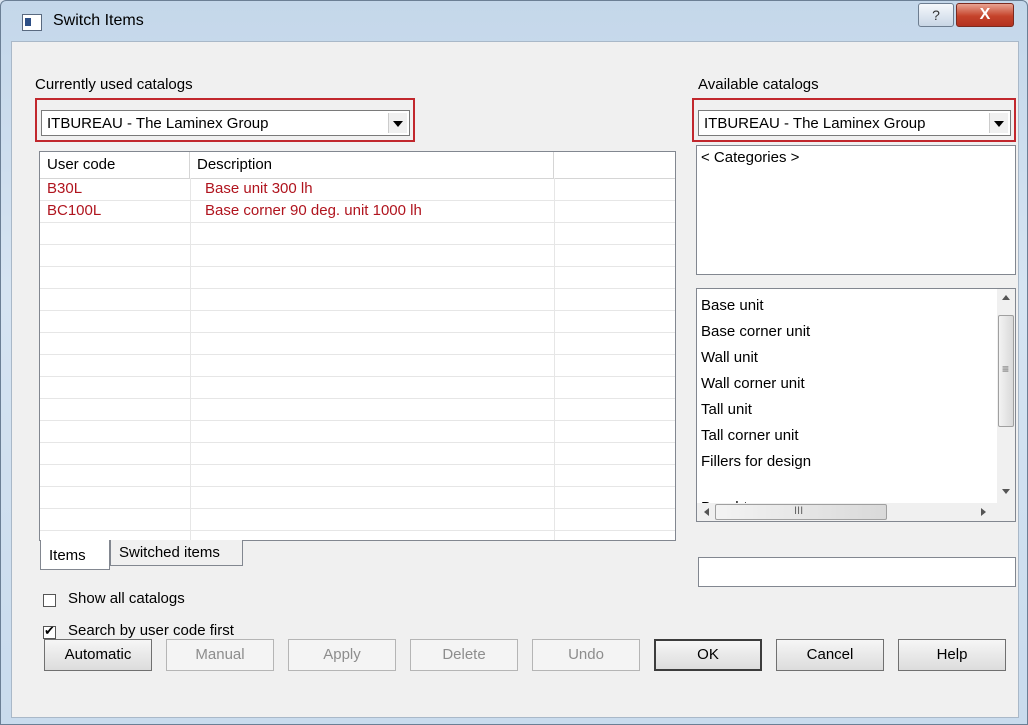  I want to click on list-item: Base unit, so click(732, 305).